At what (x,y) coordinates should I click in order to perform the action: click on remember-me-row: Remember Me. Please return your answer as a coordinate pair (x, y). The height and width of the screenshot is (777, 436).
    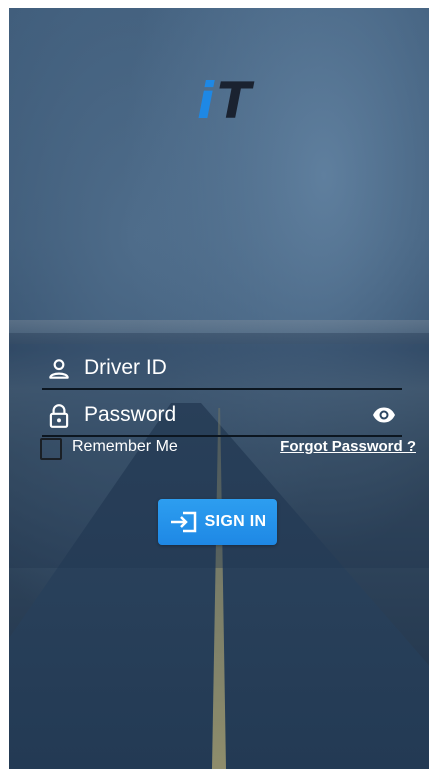
    Looking at the image, I should click on (130, 450).